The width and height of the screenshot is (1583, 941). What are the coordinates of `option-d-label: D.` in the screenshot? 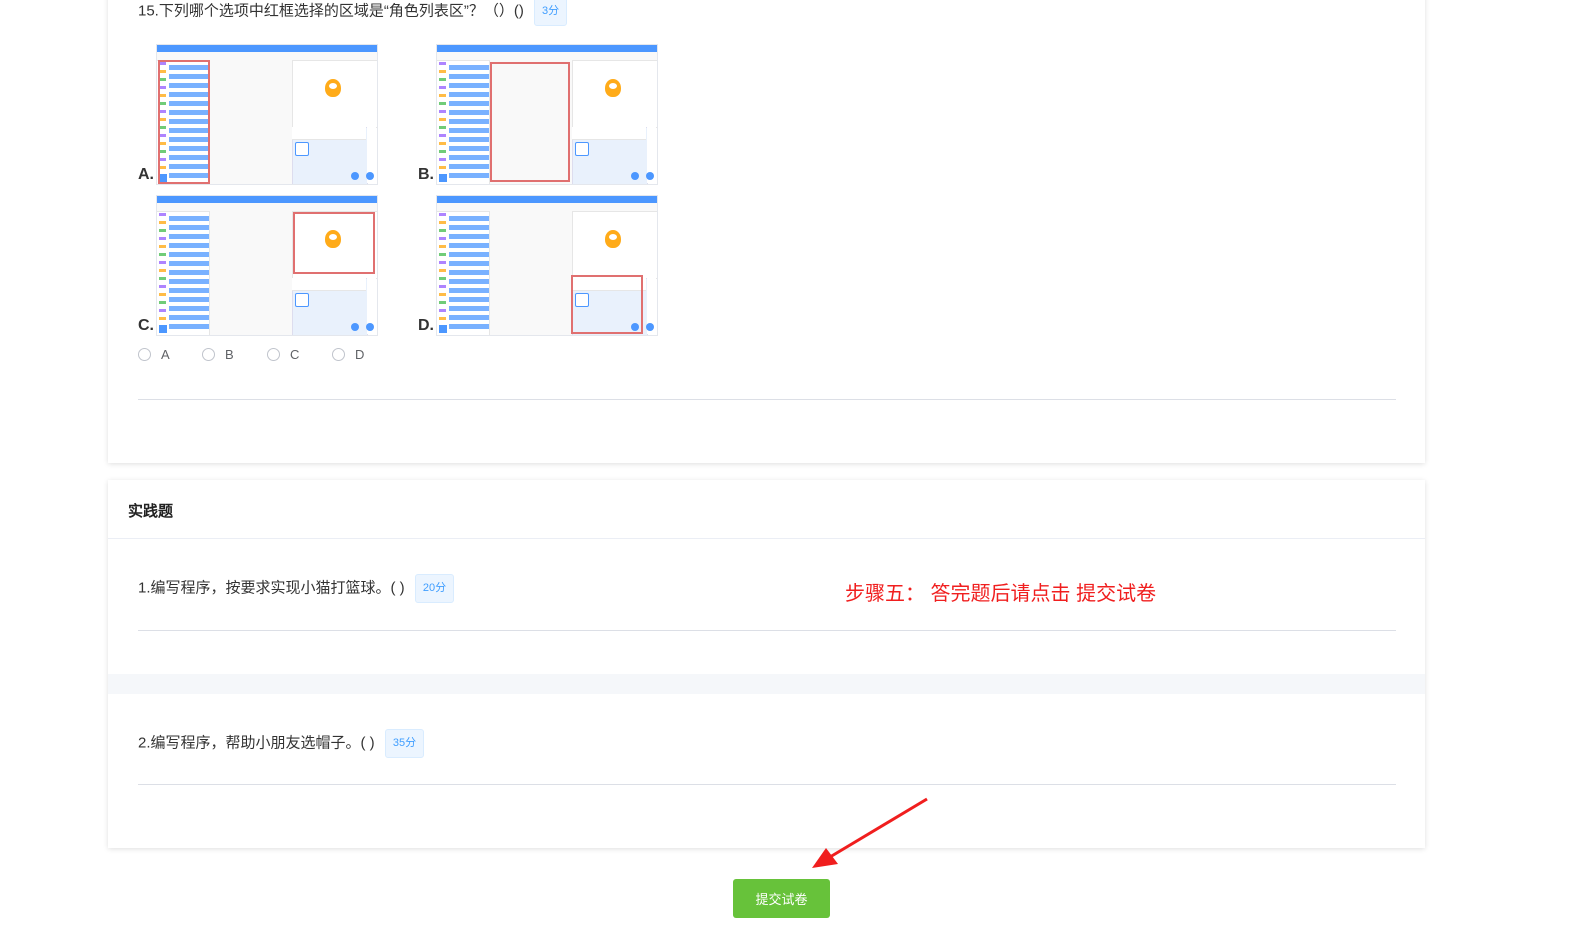 It's located at (426, 325).